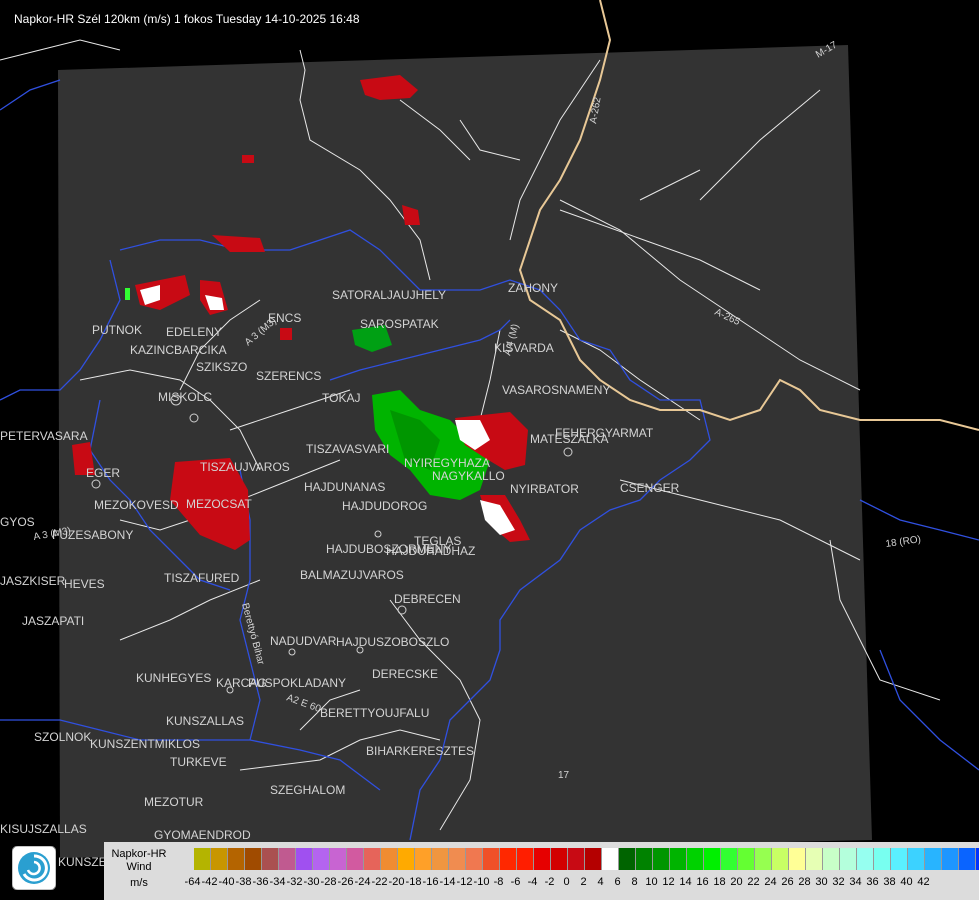  What do you see at coordinates (804, 882) in the screenshot?
I see `legend-tick: 28` at bounding box center [804, 882].